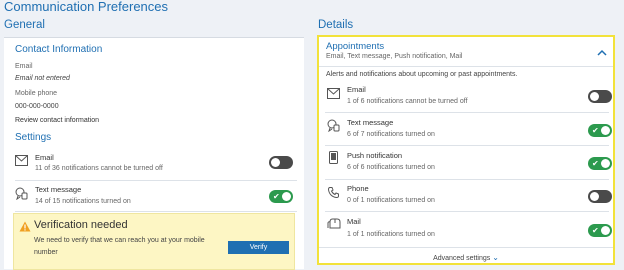  I want to click on advanced-settings-link: Advanced settings ⌄, so click(466, 257).